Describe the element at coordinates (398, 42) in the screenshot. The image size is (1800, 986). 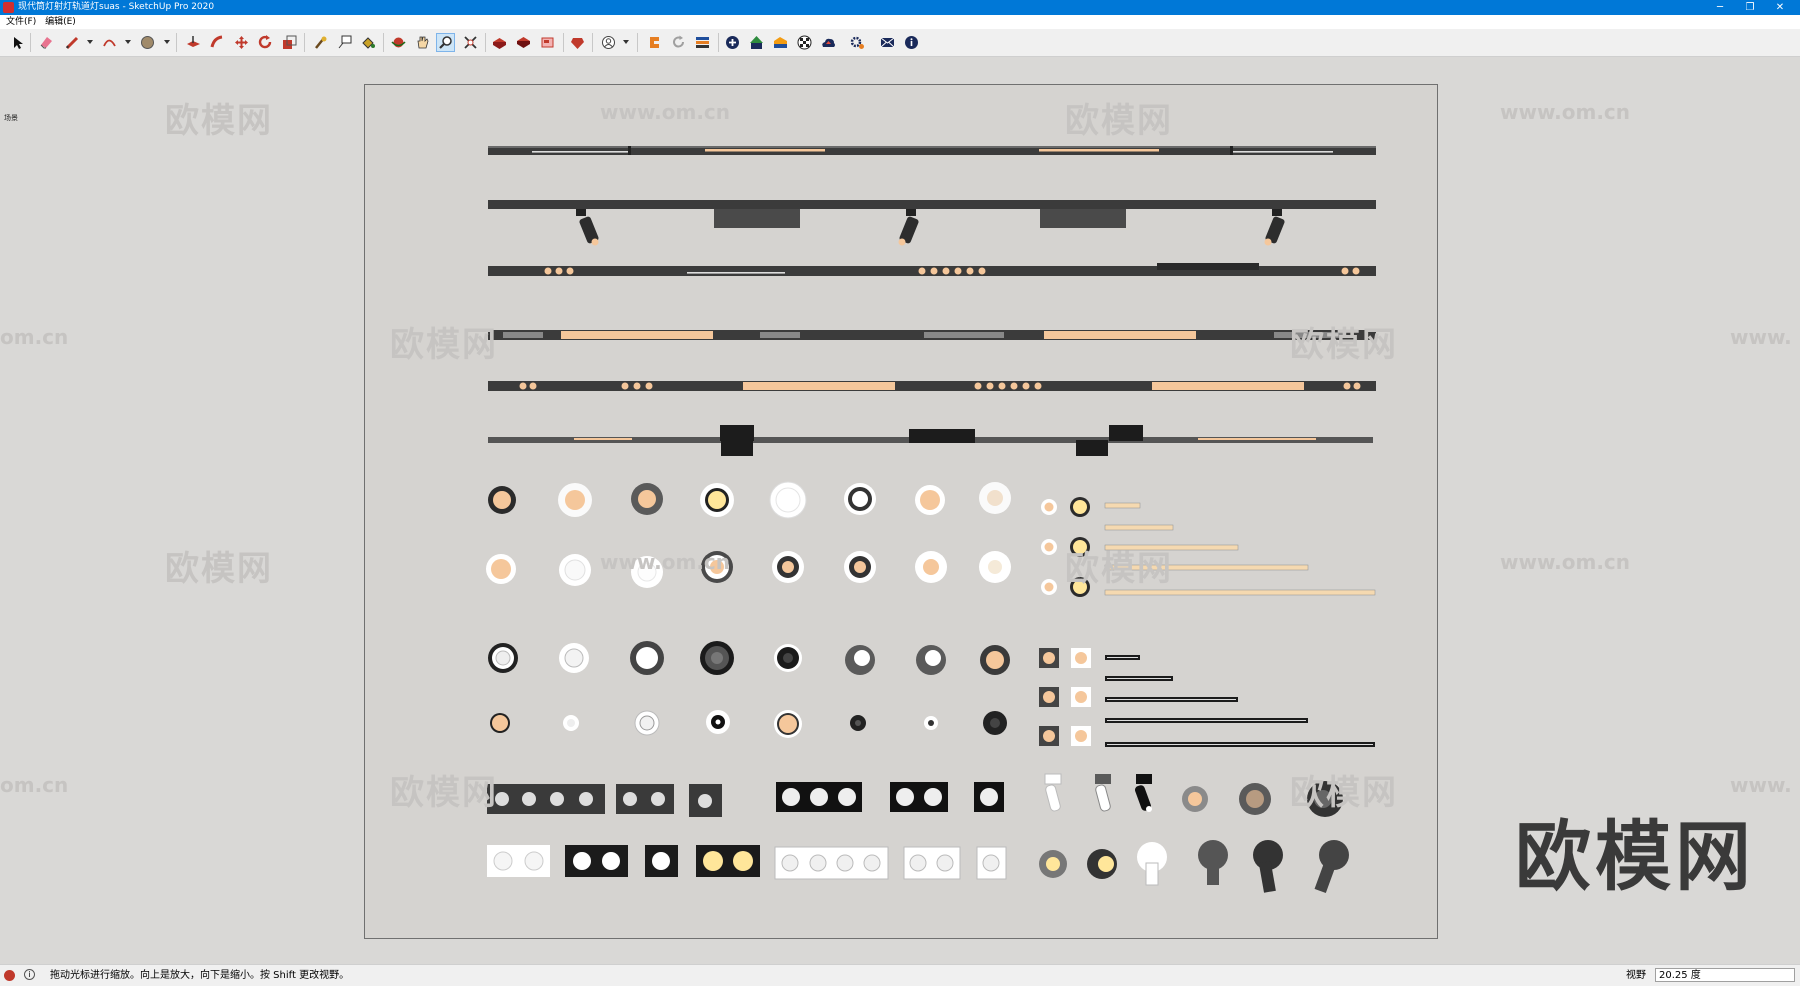
I see `orbit-icon` at that location.